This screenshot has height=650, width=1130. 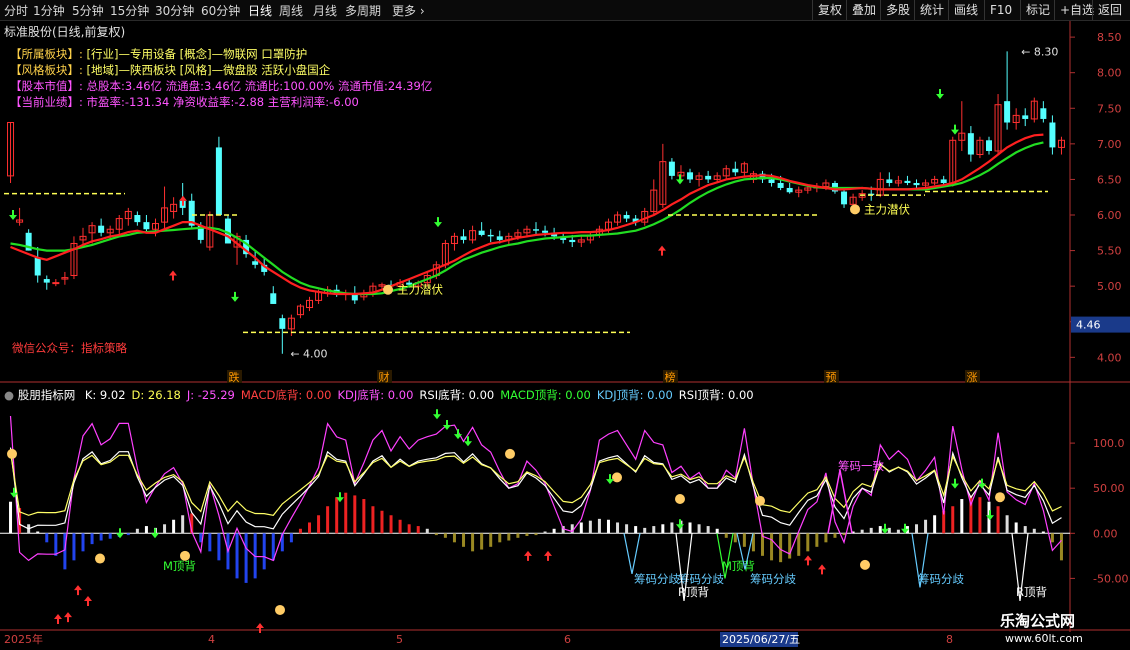 What do you see at coordinates (1109, 488) in the screenshot?
I see `ind-ytick-label: 50.00` at bounding box center [1109, 488].